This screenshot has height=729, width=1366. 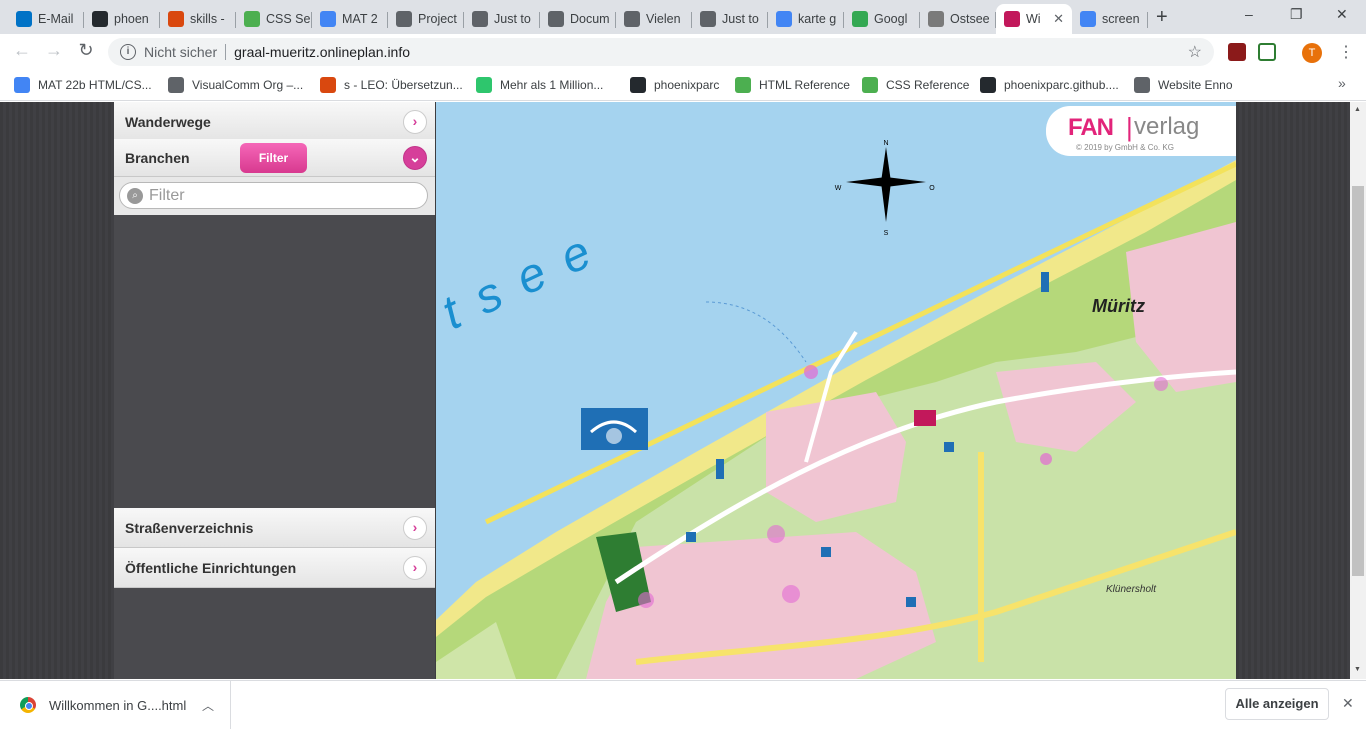 What do you see at coordinates (100, 19) in the screenshot?
I see `github-icon` at bounding box center [100, 19].